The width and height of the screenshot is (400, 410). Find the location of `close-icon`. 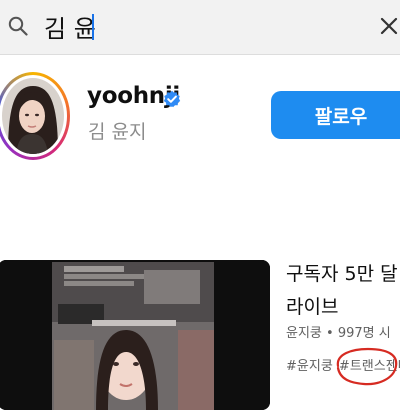

close-icon is located at coordinates (389, 26).